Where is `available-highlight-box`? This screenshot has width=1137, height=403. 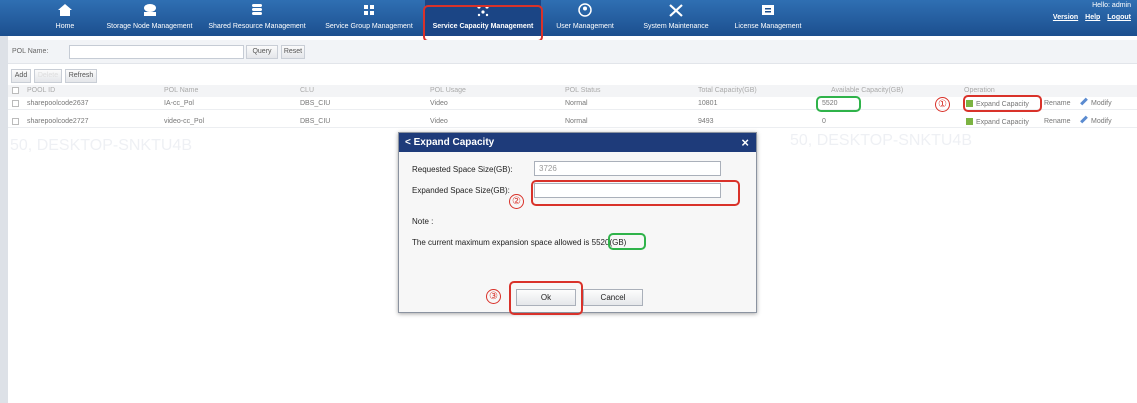
available-highlight-box is located at coordinates (838, 104).